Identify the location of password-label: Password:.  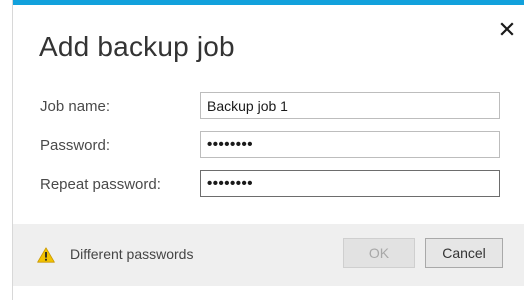
(75, 145).